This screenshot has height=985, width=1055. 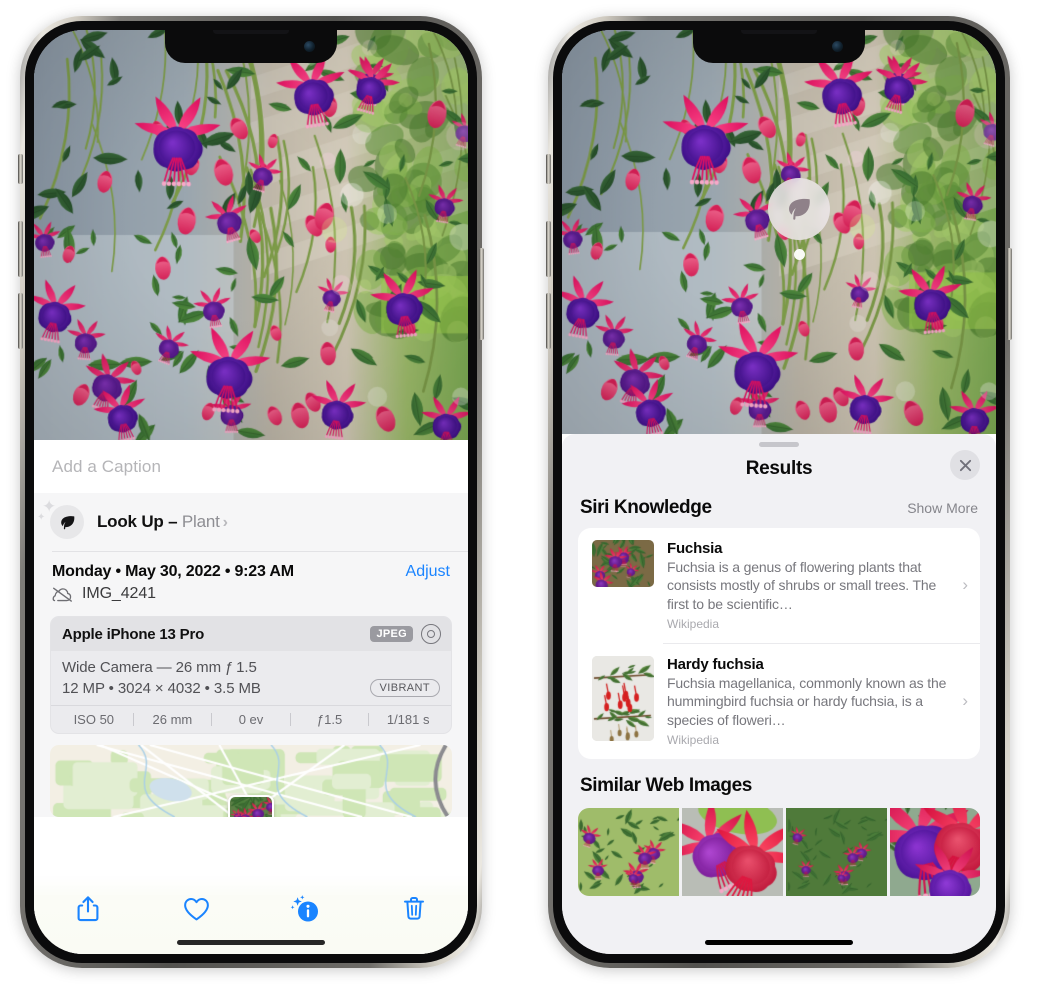 I want to click on caption-field: Add a Caption, so click(x=251, y=466).